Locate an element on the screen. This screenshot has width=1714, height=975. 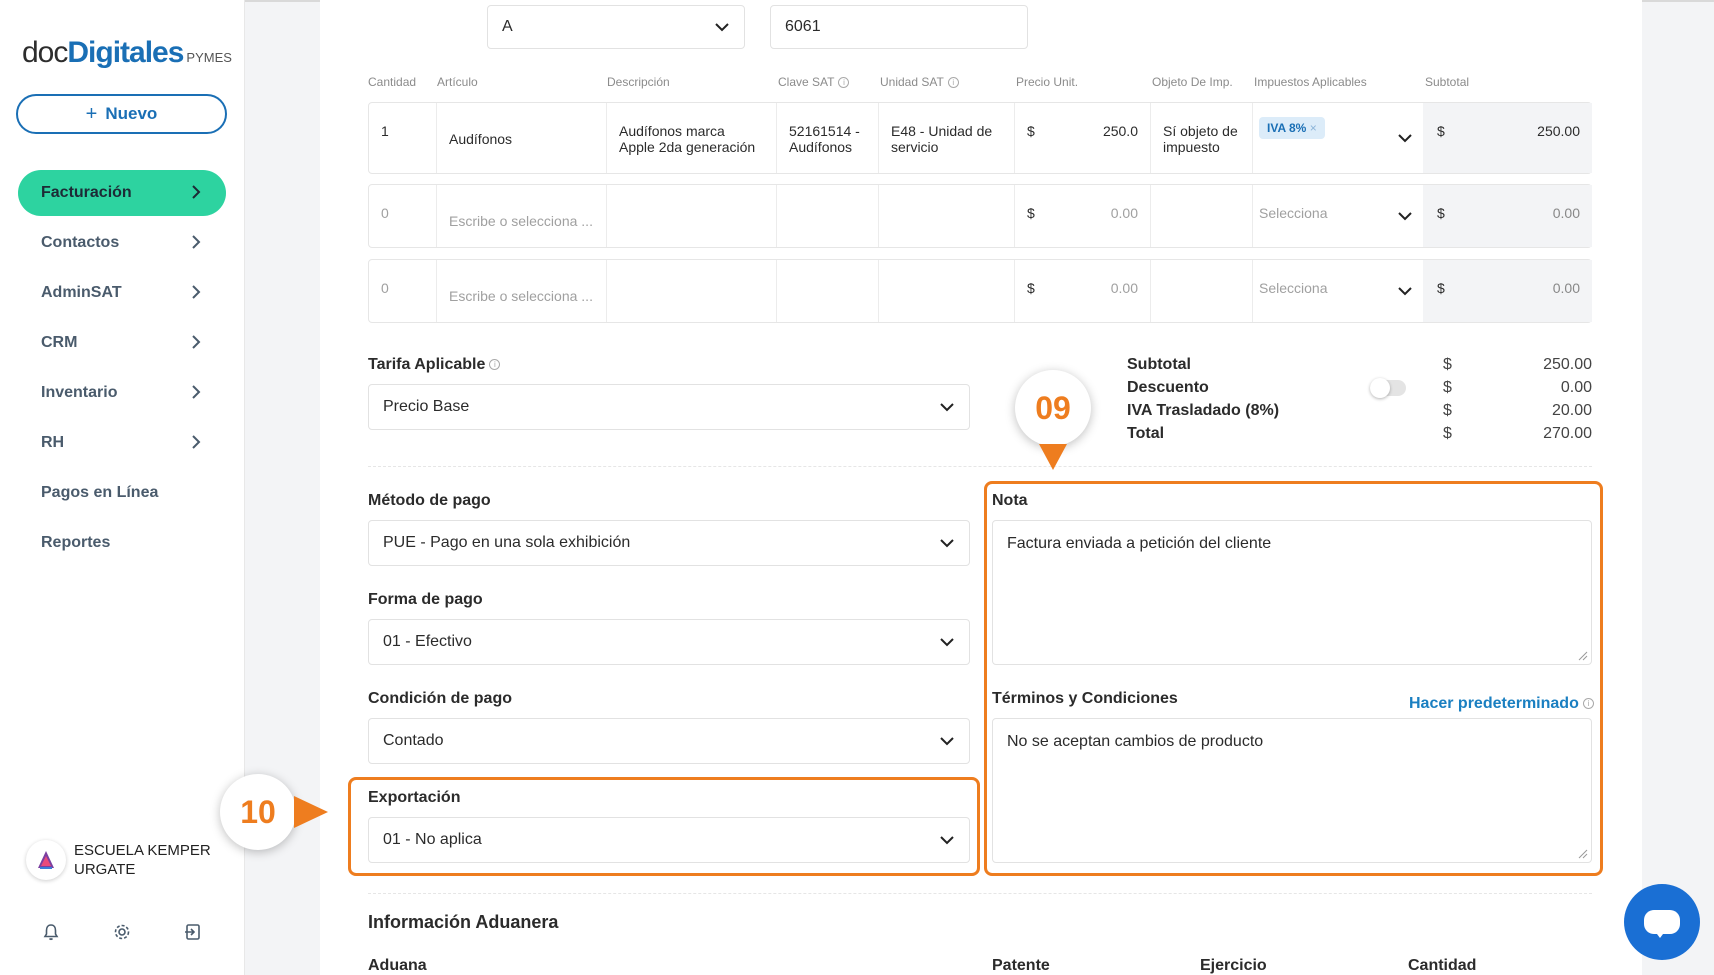
forma-pago-select: 01 - Efectivo is located at coordinates (669, 642).